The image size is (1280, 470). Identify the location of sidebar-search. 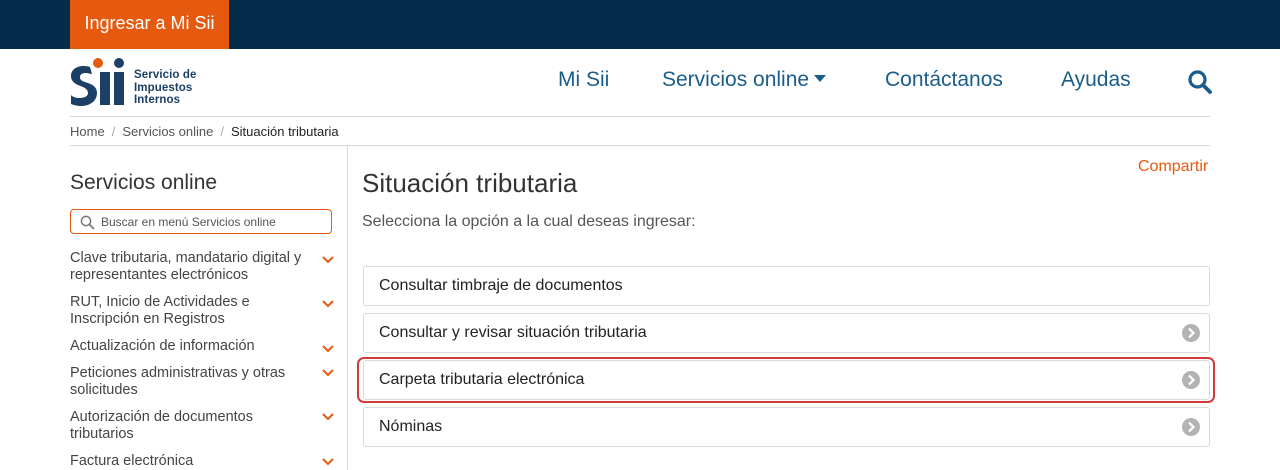
(201, 221).